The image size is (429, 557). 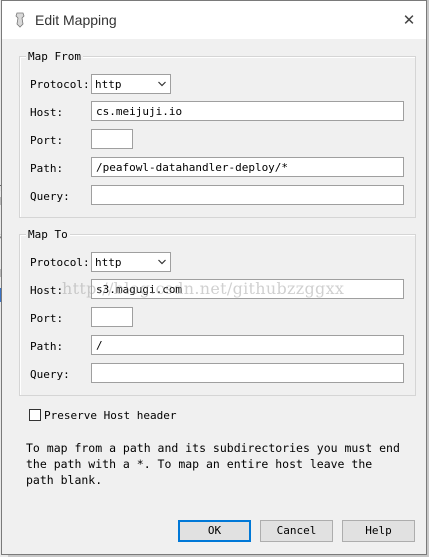 What do you see at coordinates (296, 531) in the screenshot?
I see `cancel-button: Cancel` at bounding box center [296, 531].